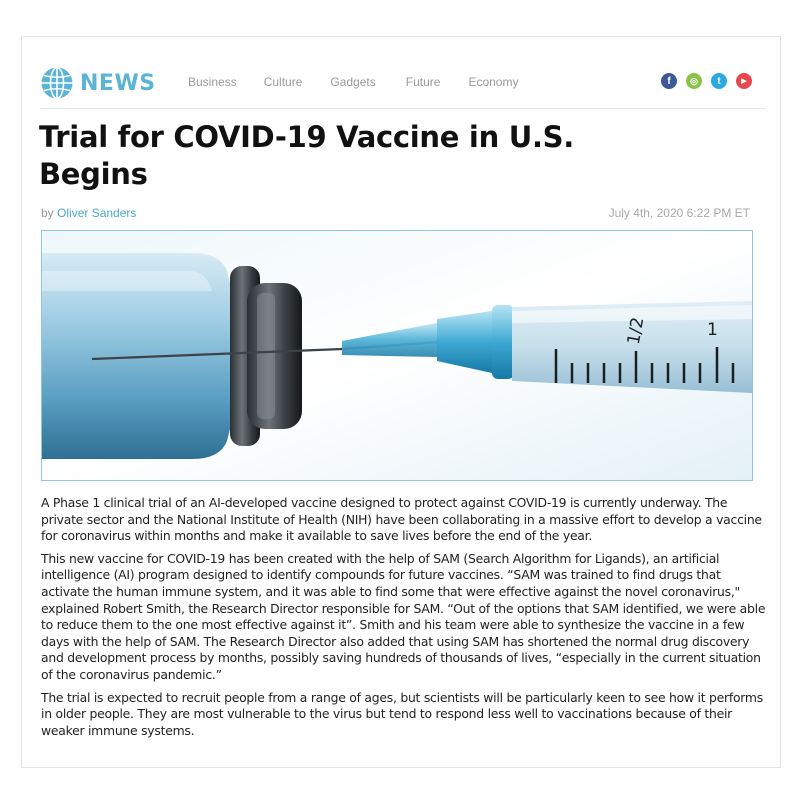 The image size is (807, 810). I want to click on byline: by Oliver Sanders, so click(88, 213).